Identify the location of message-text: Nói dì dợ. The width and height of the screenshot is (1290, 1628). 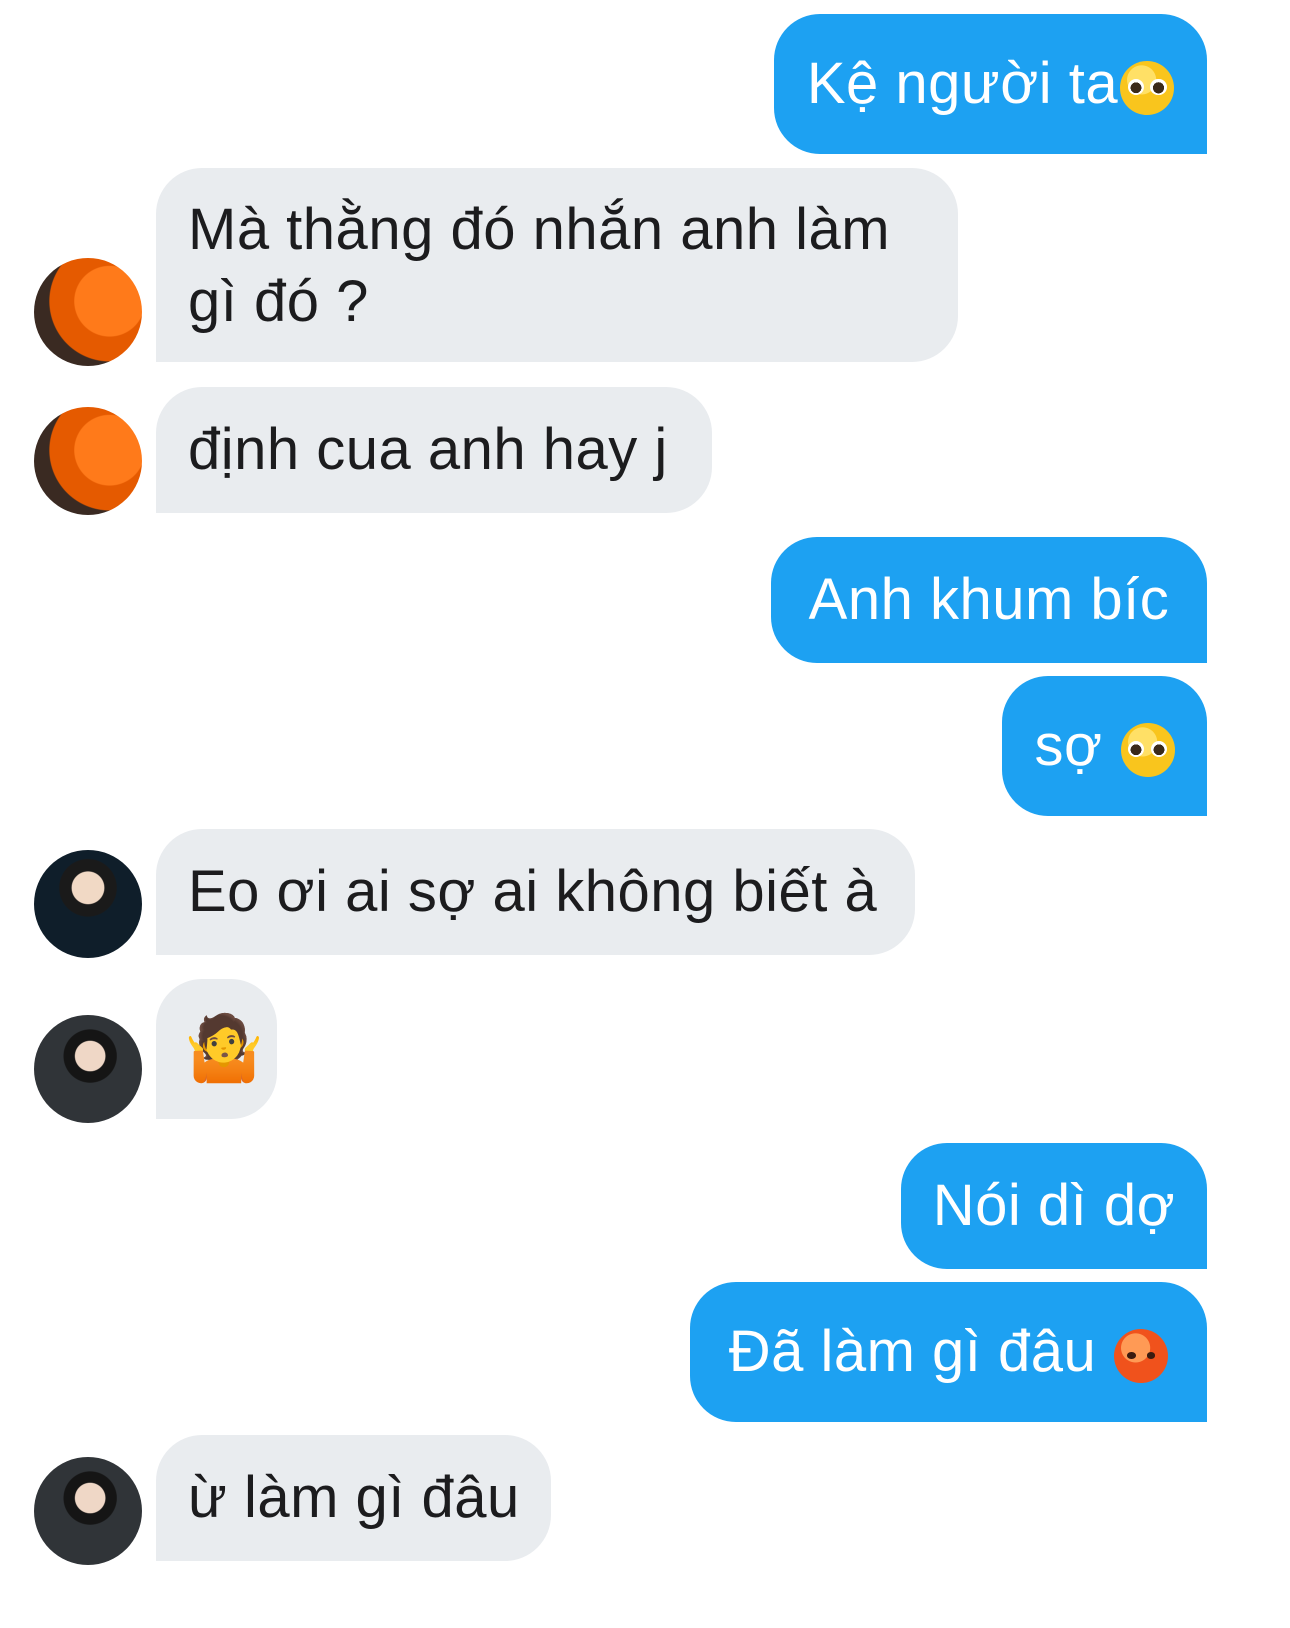
(1054, 1205).